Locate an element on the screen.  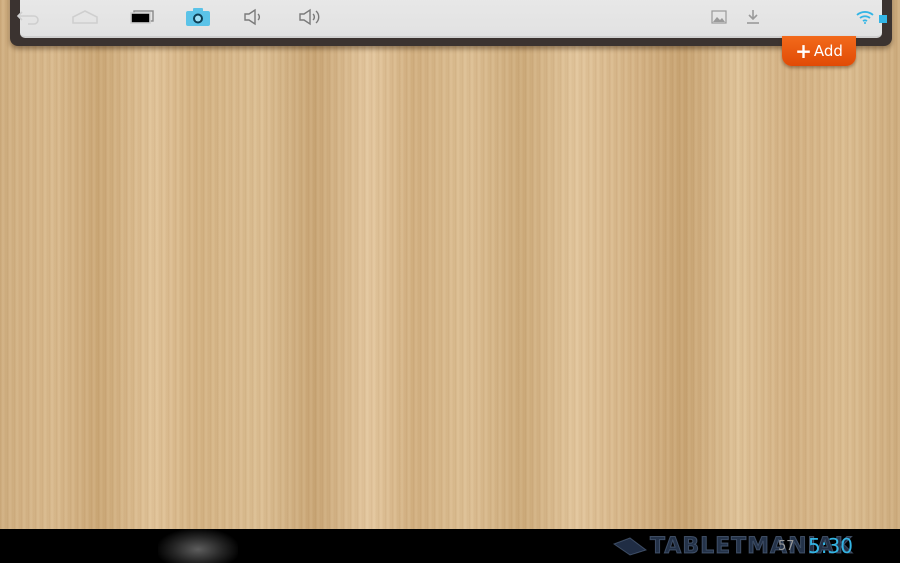
watermark-logo-icon is located at coordinates (630, 546).